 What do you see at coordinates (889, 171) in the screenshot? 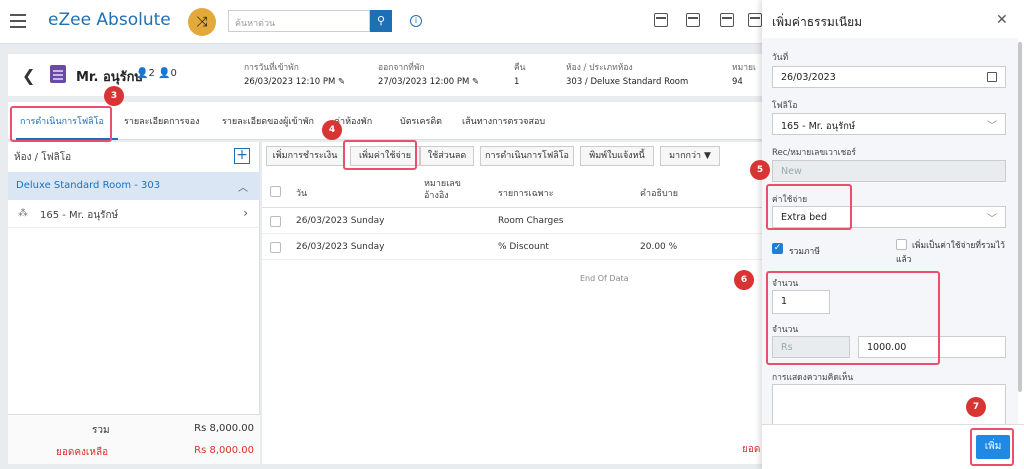
I see `voucher-input: New` at bounding box center [889, 171].